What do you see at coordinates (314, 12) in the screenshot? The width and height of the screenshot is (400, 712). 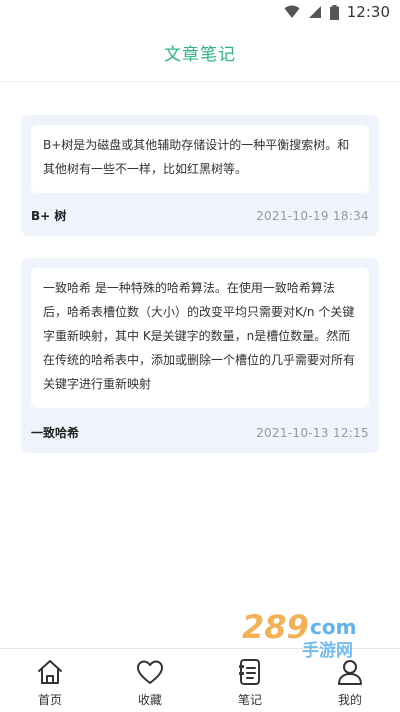 I see `signal-icon` at bounding box center [314, 12].